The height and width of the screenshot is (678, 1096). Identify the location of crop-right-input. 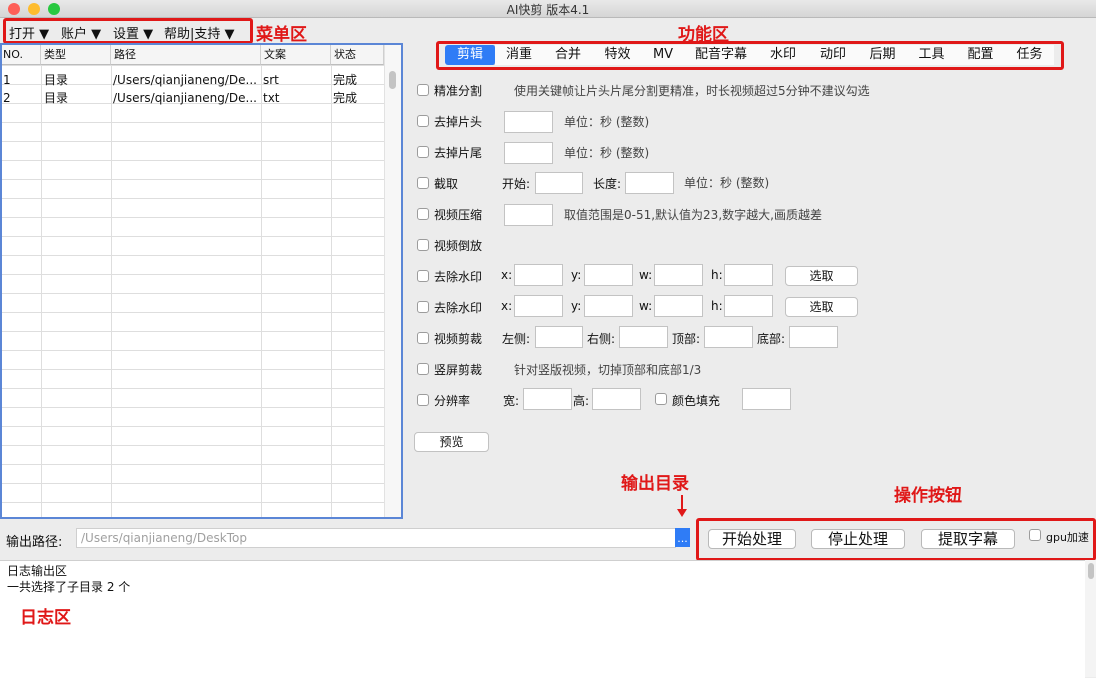
(643, 337).